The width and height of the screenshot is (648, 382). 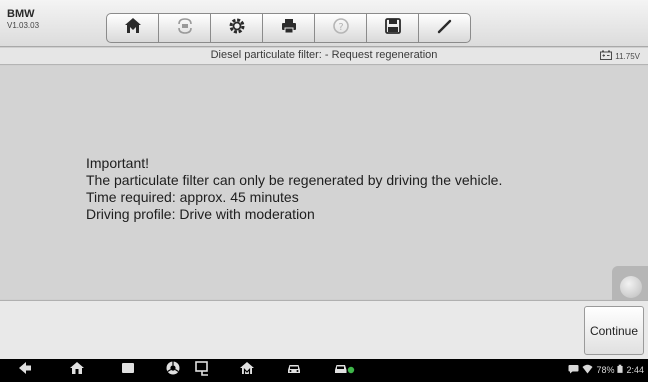 I want to click on house-icon, so click(x=247, y=370).